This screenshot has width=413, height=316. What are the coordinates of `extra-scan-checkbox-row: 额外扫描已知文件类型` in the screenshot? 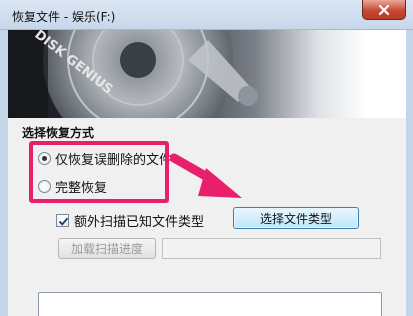 It's located at (130, 220).